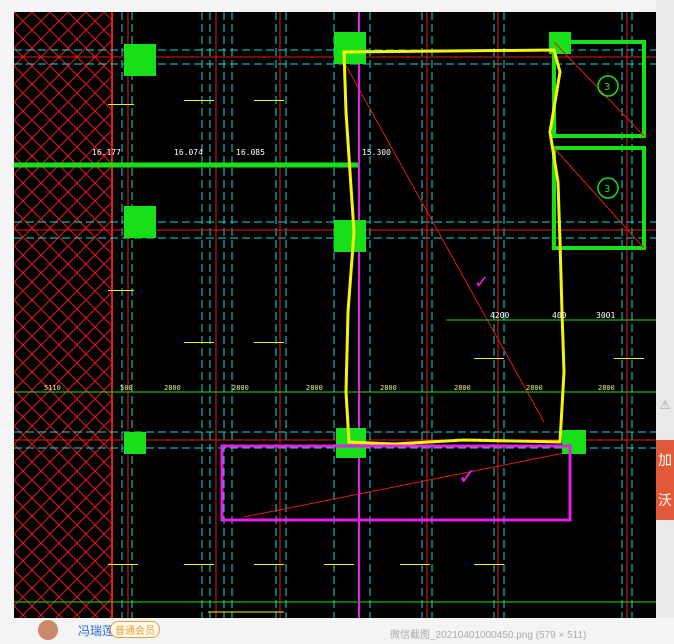  Describe the element at coordinates (63, 315) in the screenshot. I see `hatched-zone` at that location.